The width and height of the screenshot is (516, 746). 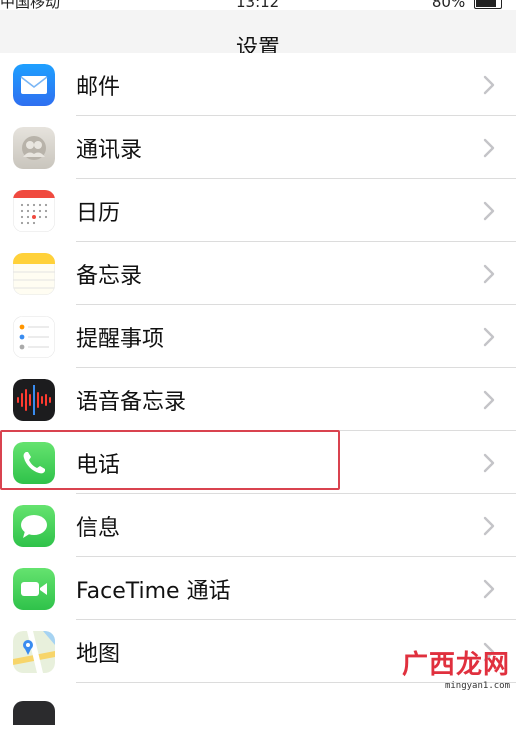 What do you see at coordinates (258, 336) in the screenshot?
I see `settings-row-reminders: 提醒事项` at bounding box center [258, 336].